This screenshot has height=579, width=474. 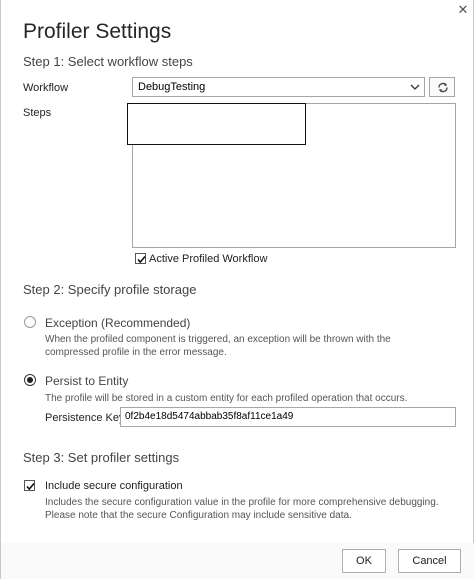 I want to click on steps-list-selected-item, so click(x=216, y=124).